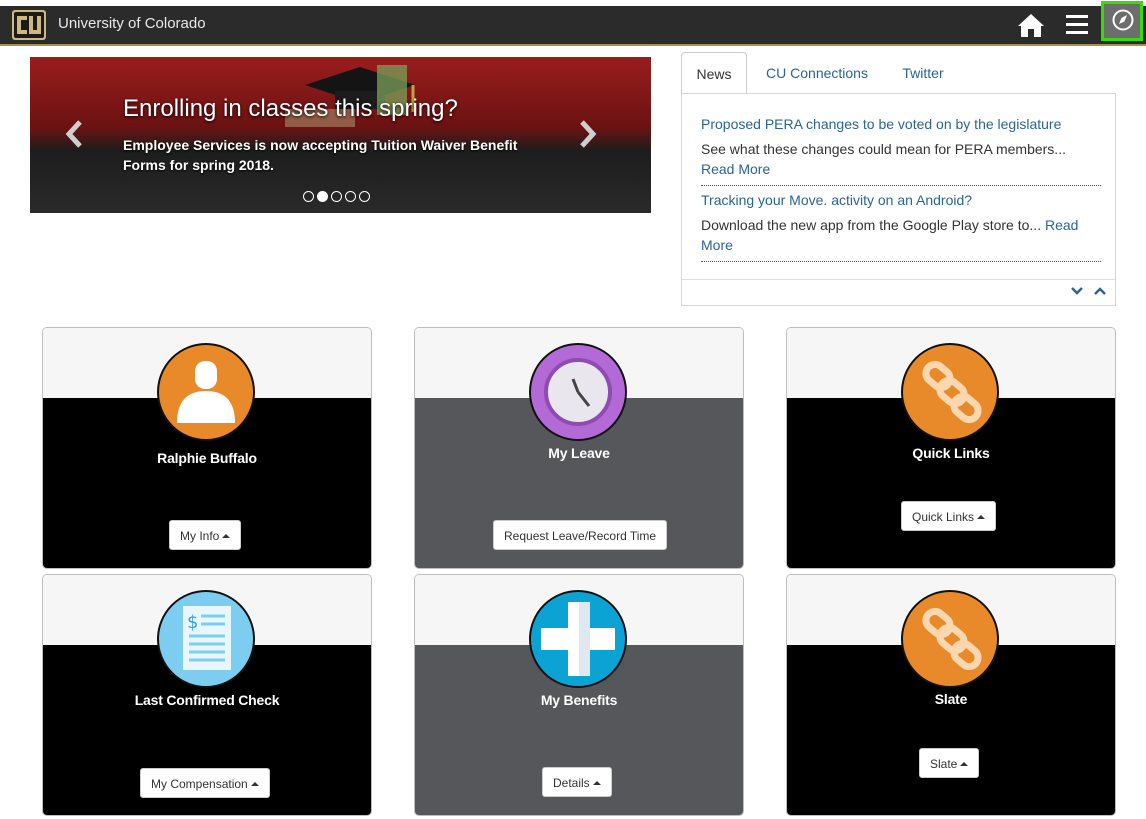 The width and height of the screenshot is (1146, 819). Describe the element at coordinates (75, 134) in the screenshot. I see `carousel-prev-icon` at that location.